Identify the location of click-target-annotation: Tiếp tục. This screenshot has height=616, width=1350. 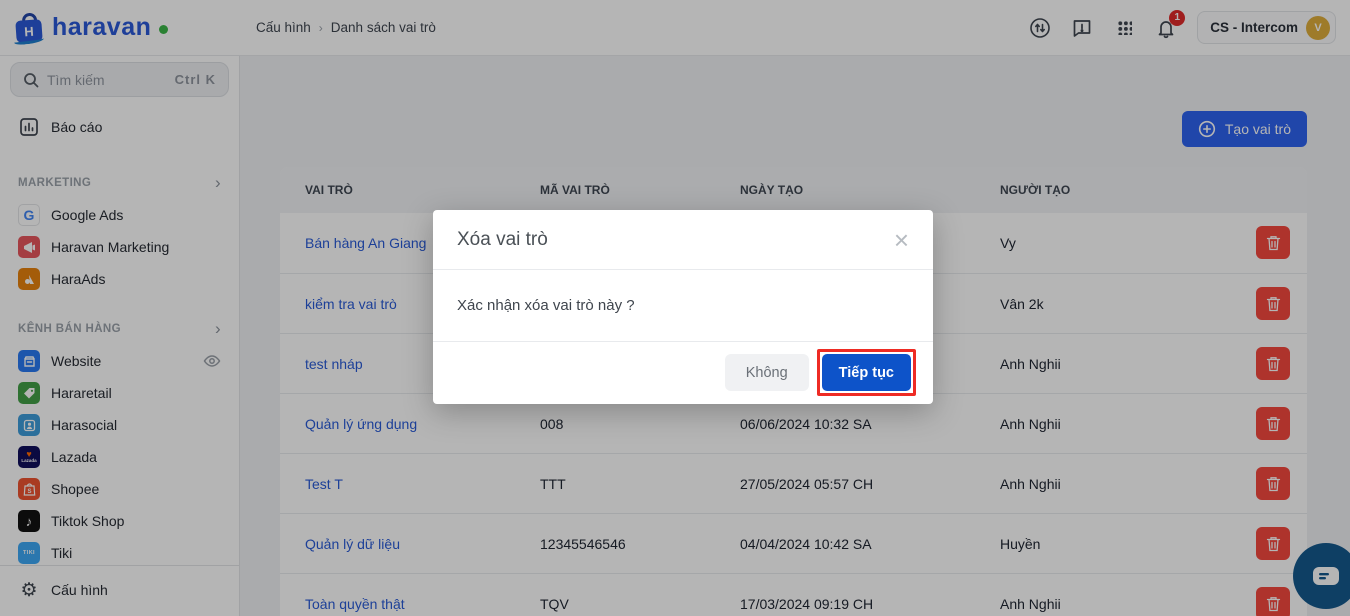
(866, 372).